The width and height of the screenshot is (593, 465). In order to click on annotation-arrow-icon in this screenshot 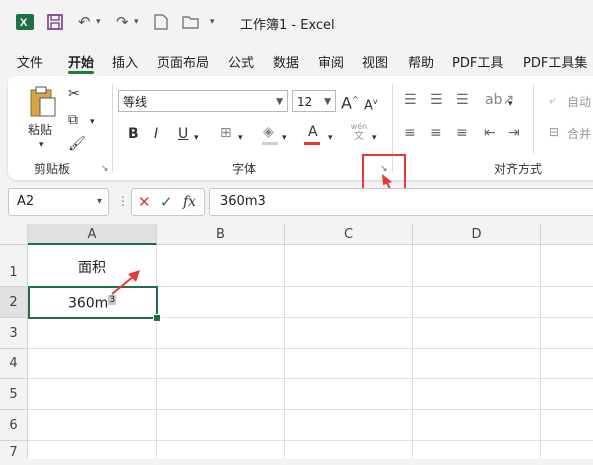, I will do `click(125, 282)`.